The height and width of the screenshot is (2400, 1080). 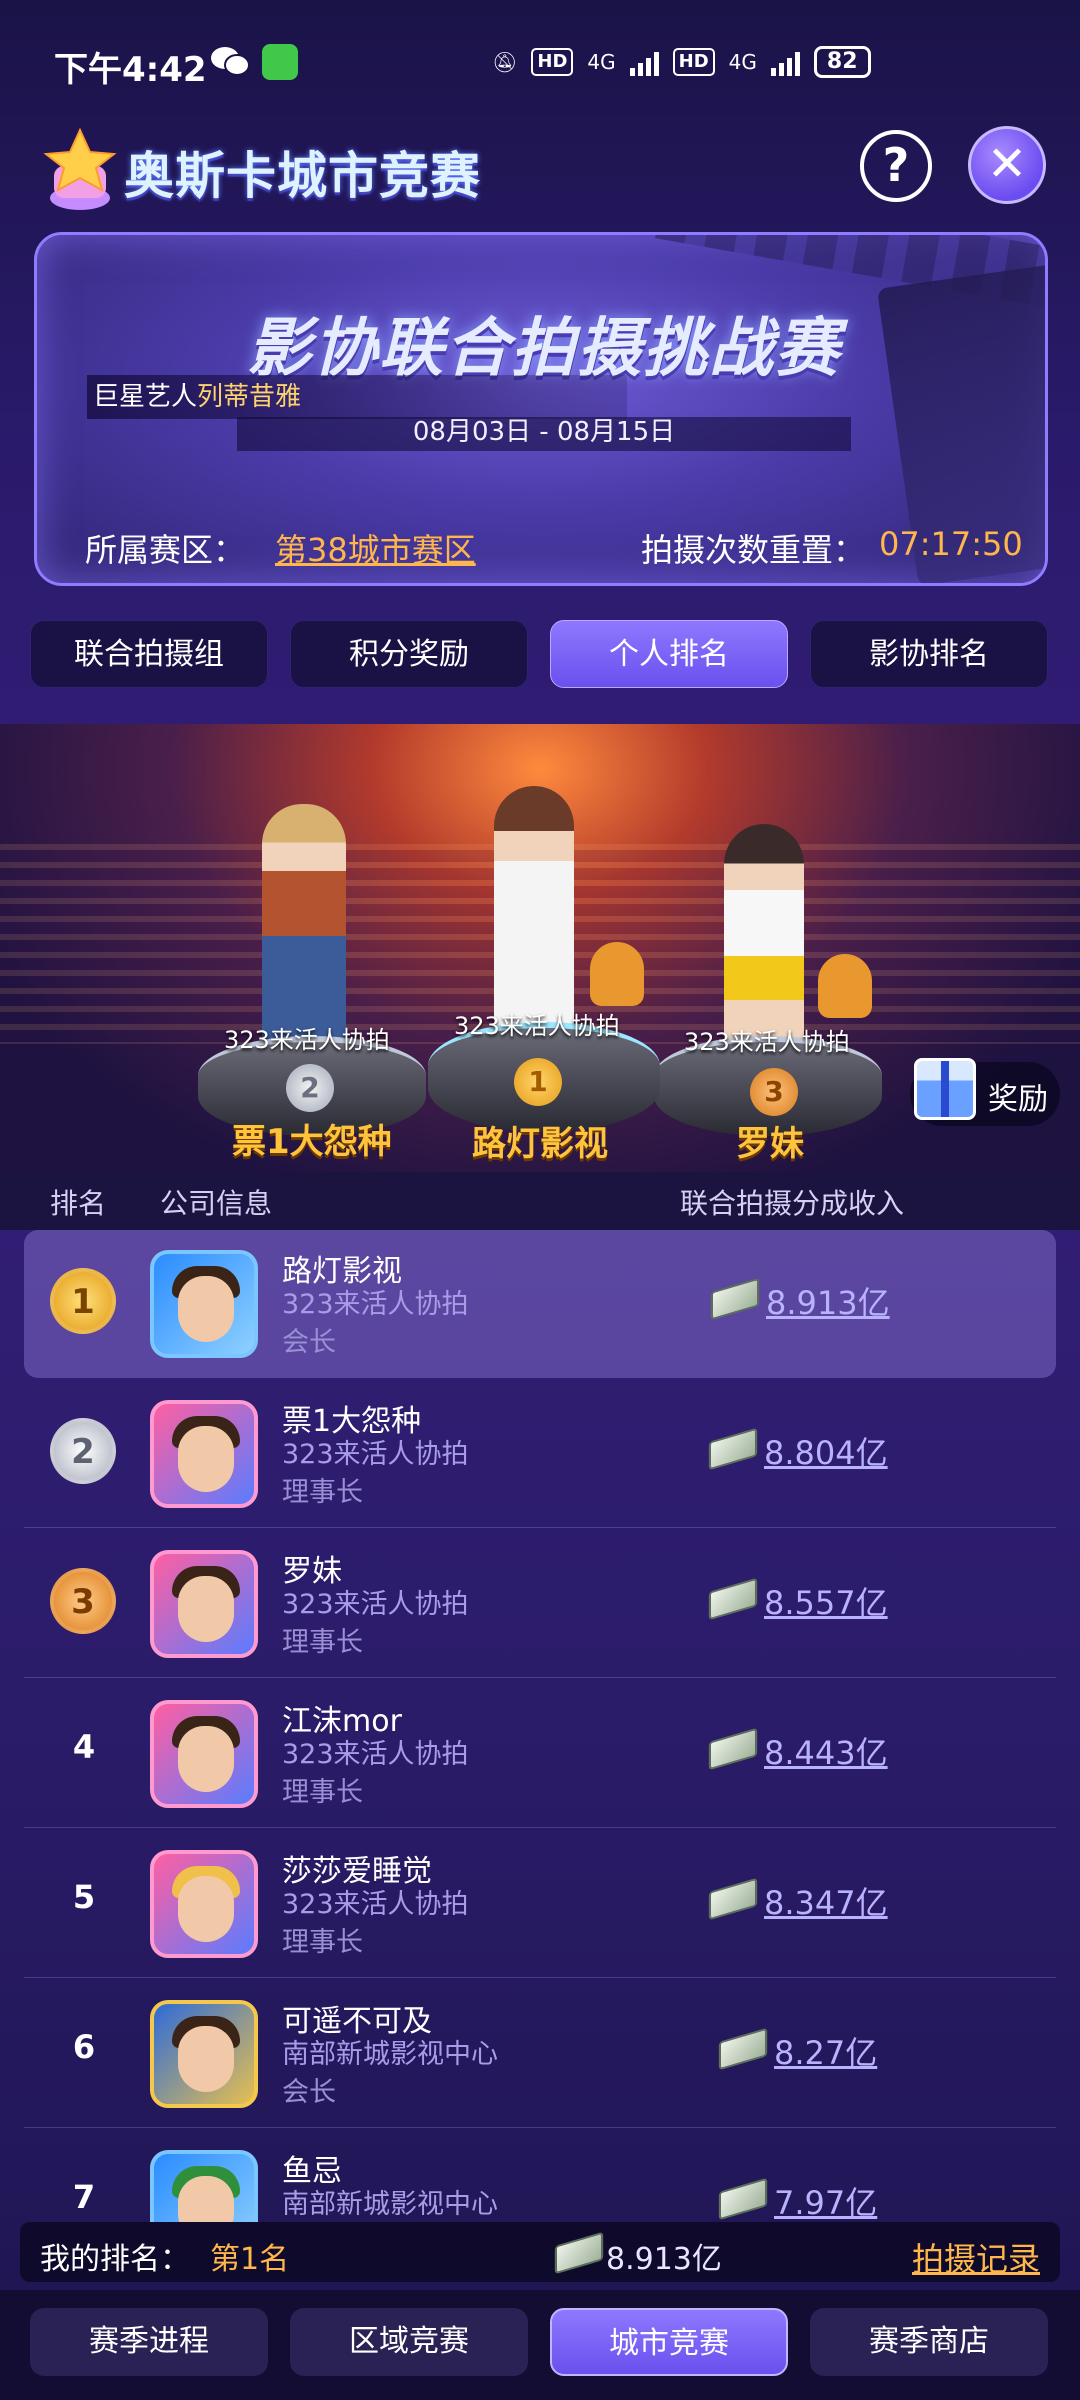 I want to click on wechat-icon, so click(x=230, y=61).